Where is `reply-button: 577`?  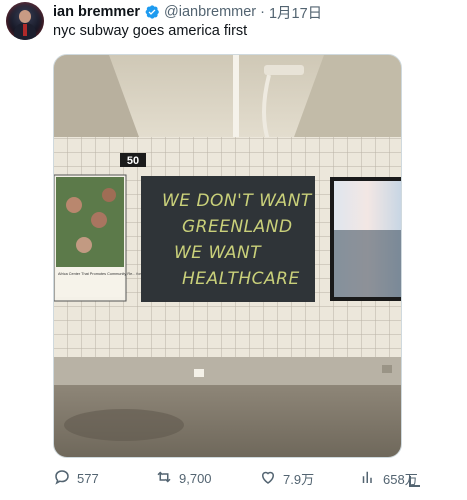
reply-button: 577 is located at coordinates (76, 478).